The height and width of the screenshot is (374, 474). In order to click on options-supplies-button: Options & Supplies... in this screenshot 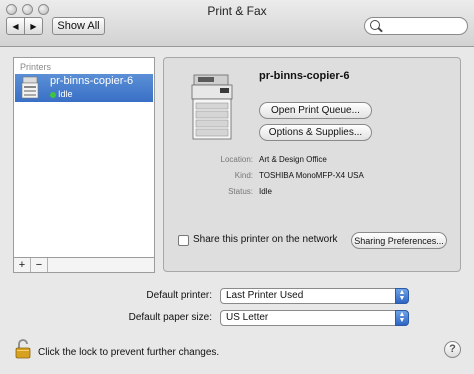, I will do `click(315, 132)`.